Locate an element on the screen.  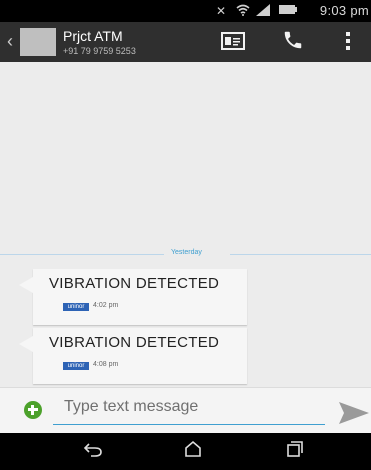
message-time: 4:02 pm is located at coordinates (106, 305).